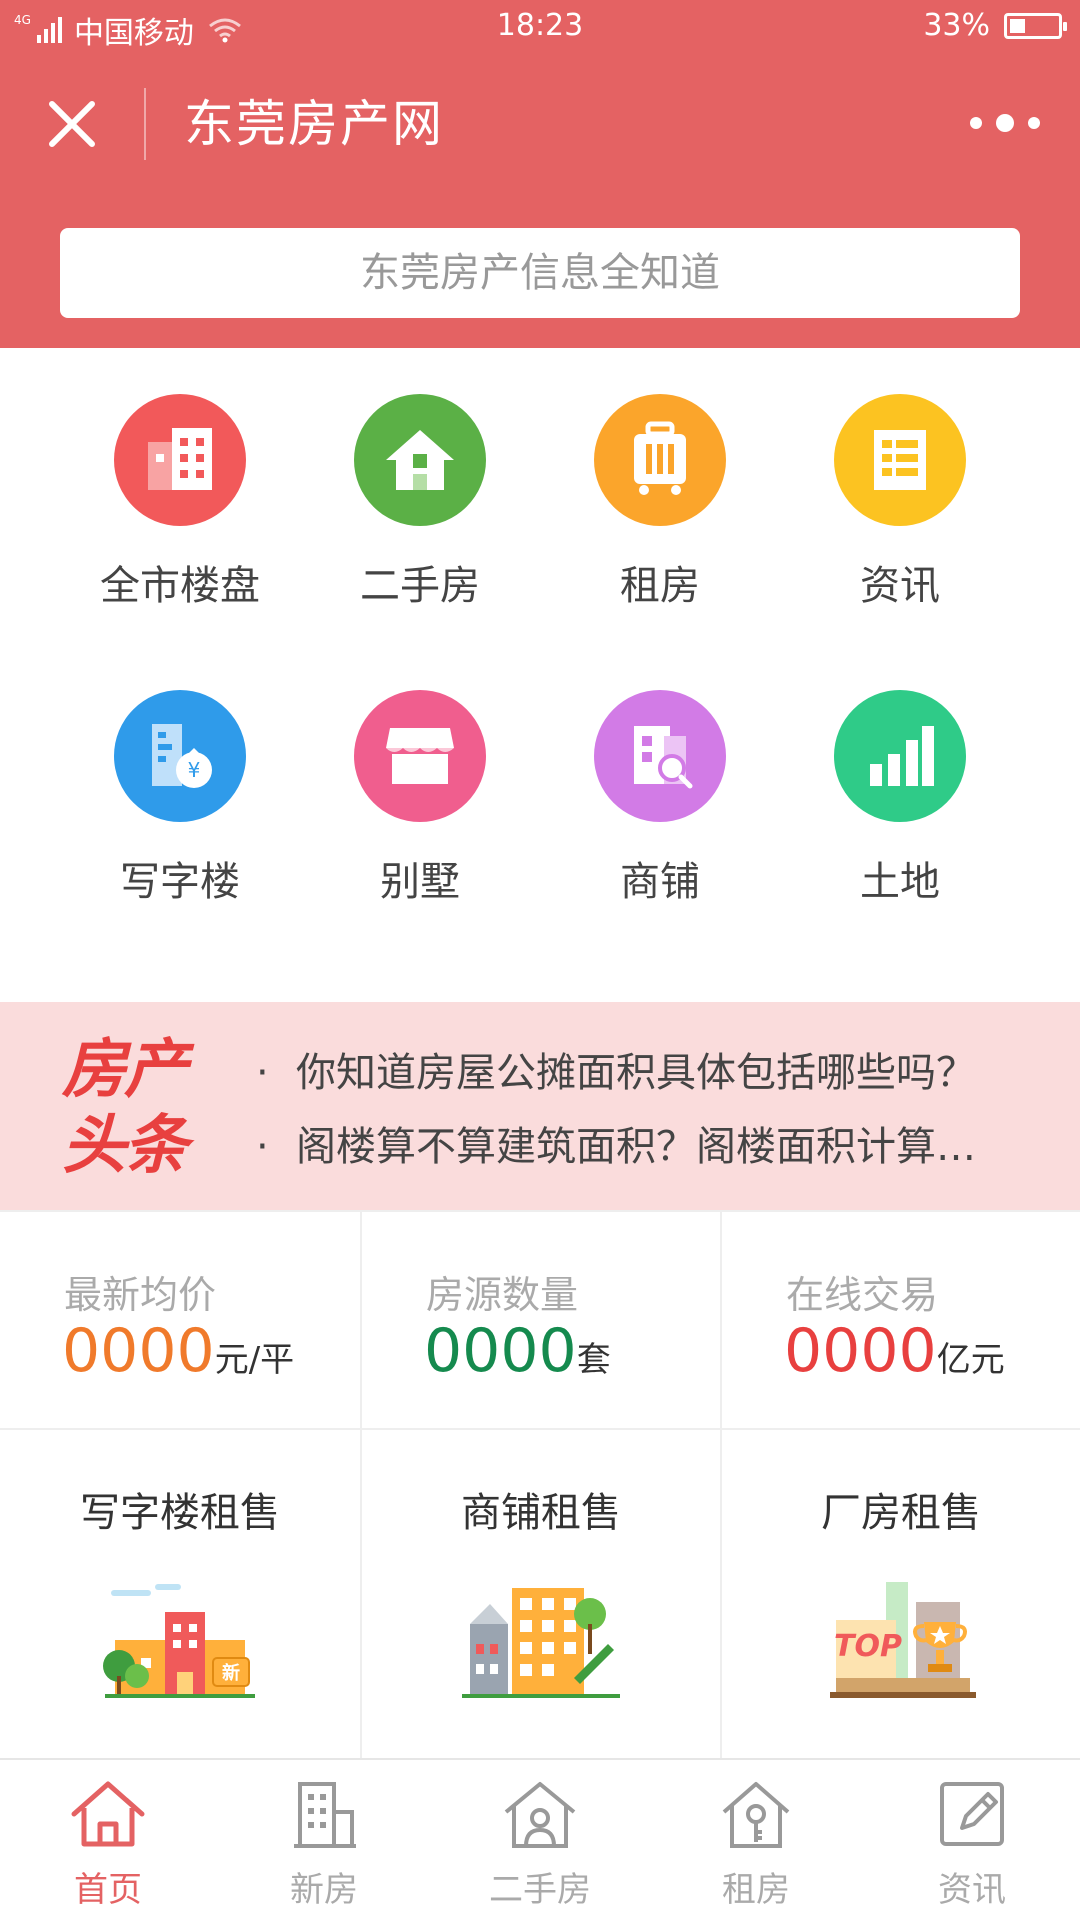  What do you see at coordinates (540, 273) in the screenshot?
I see `search-input: 东莞房产信息全知道` at bounding box center [540, 273].